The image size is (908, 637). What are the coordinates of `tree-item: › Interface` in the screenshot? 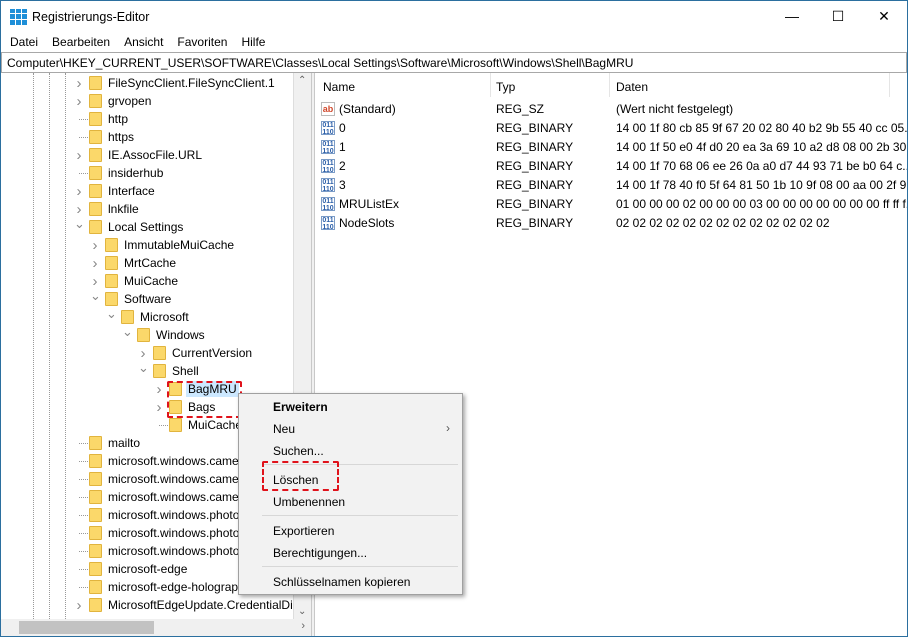 It's located at (147, 191).